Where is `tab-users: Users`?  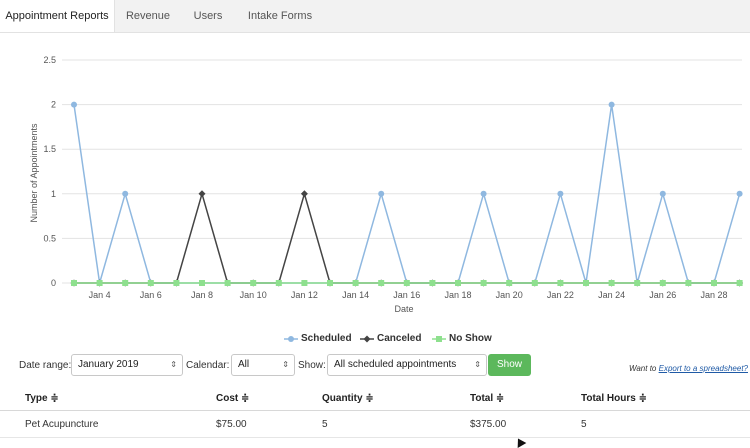 tab-users: Users is located at coordinates (208, 16).